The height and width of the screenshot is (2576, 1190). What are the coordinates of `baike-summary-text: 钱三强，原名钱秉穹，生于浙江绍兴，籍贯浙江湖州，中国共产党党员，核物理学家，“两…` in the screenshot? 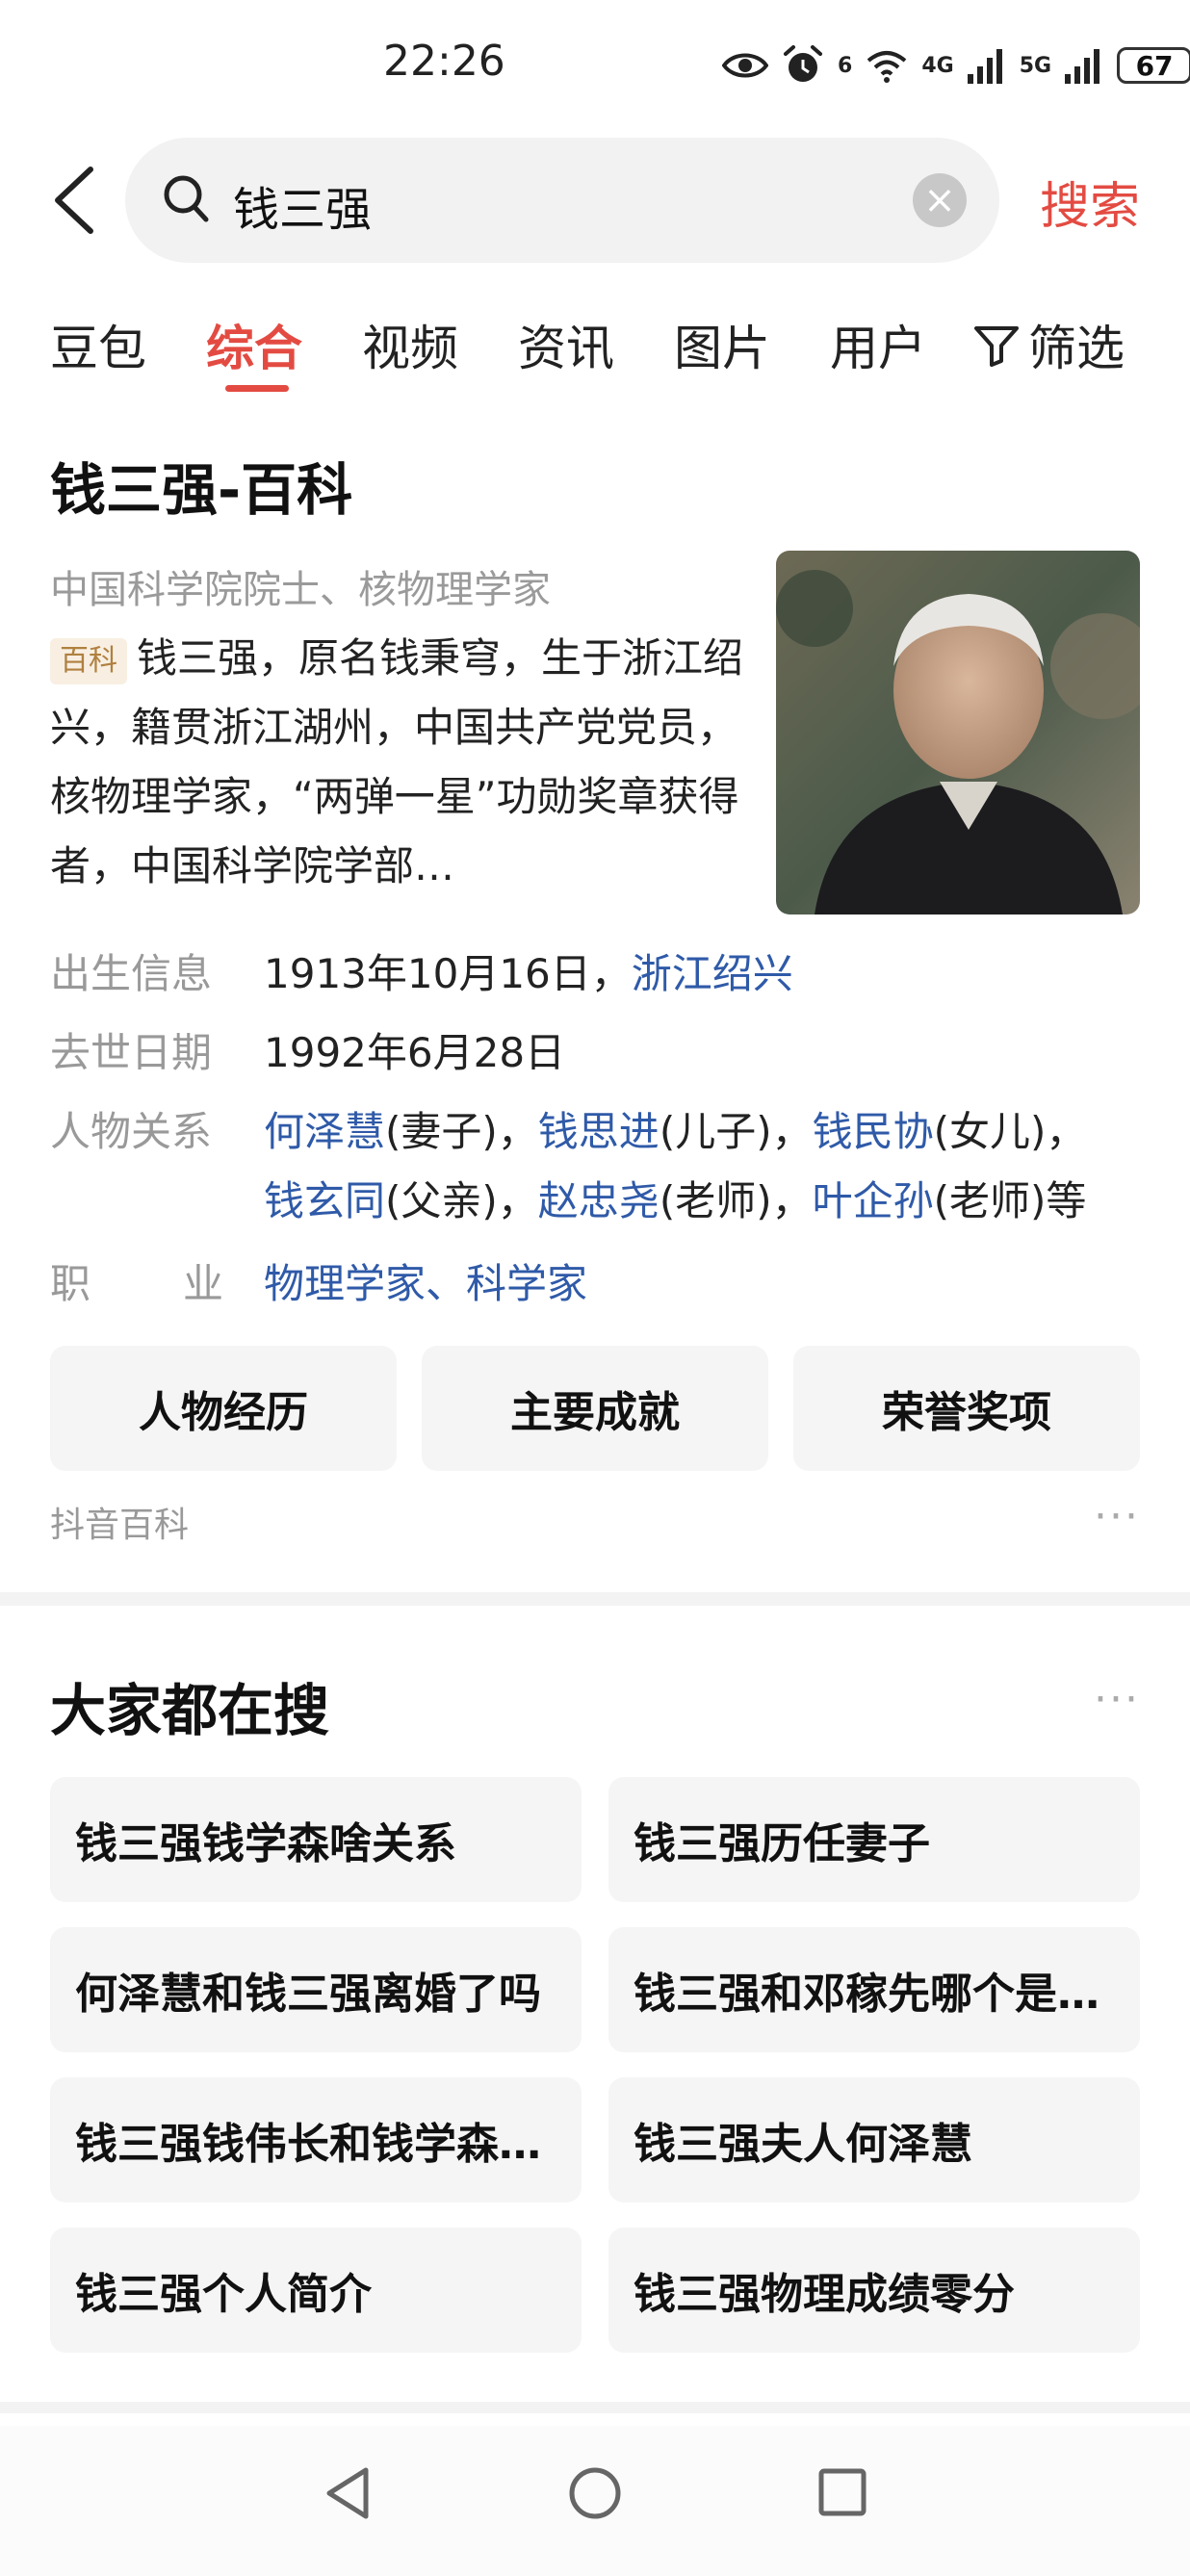 It's located at (397, 761).